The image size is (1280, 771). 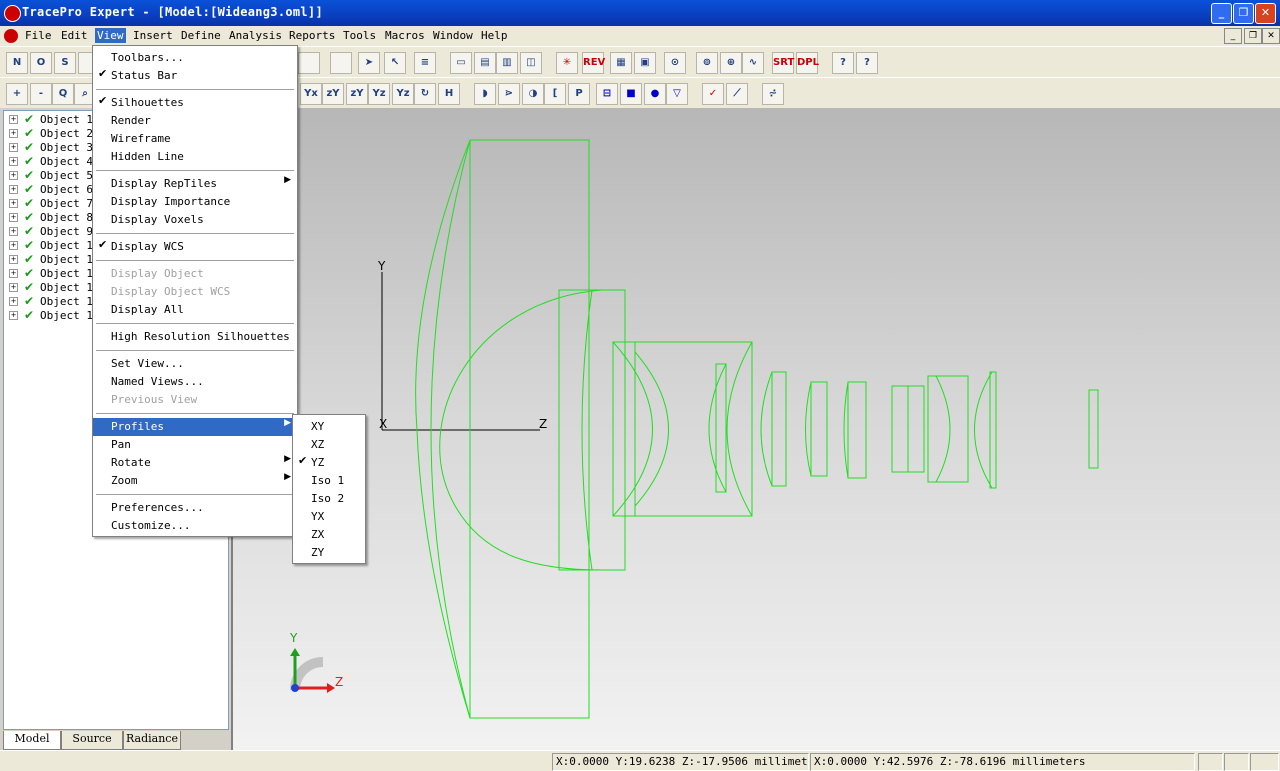 What do you see at coordinates (555, 94) in the screenshot?
I see `bracket-icon: [` at bounding box center [555, 94].